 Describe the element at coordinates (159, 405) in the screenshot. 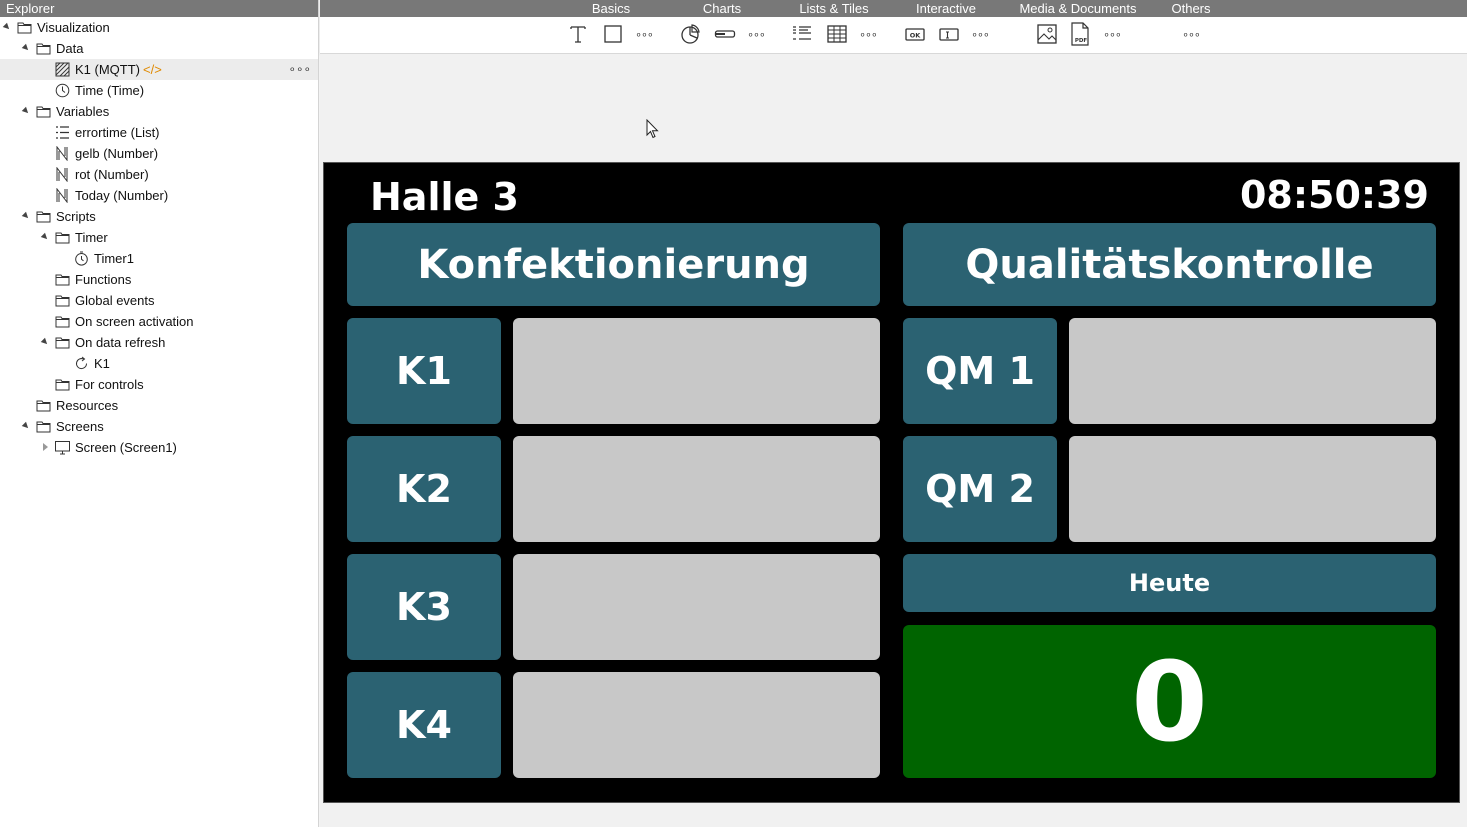

I see `tree-node-resources: Resources` at that location.